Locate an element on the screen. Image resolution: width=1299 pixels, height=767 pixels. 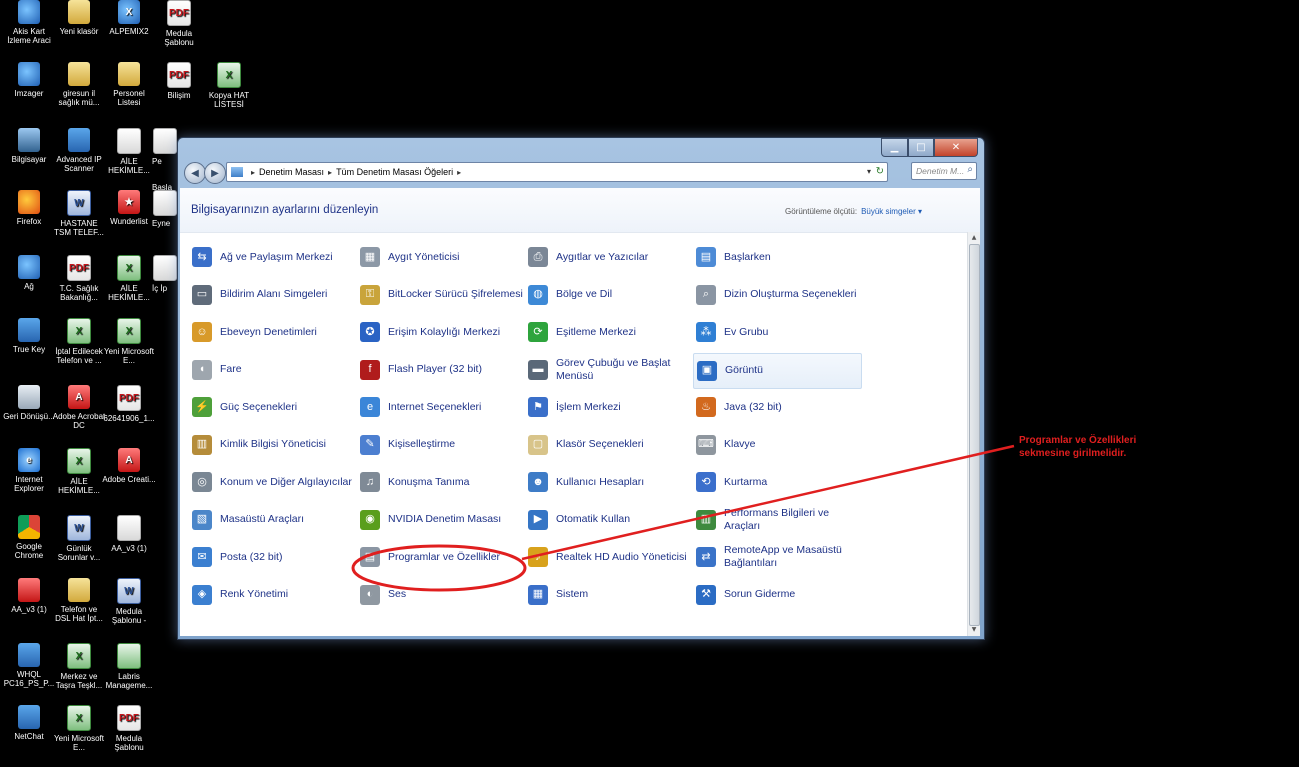
highlight-ellipse is located at coordinates (439, 568).